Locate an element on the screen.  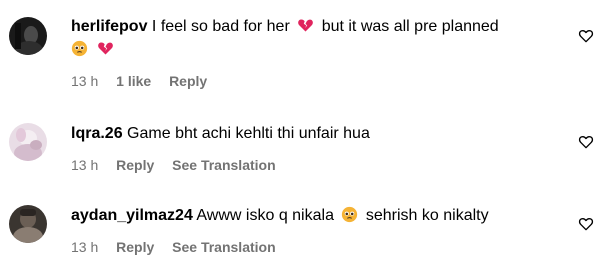
comment-text: I feel so bad for her is located at coordinates (220, 26).